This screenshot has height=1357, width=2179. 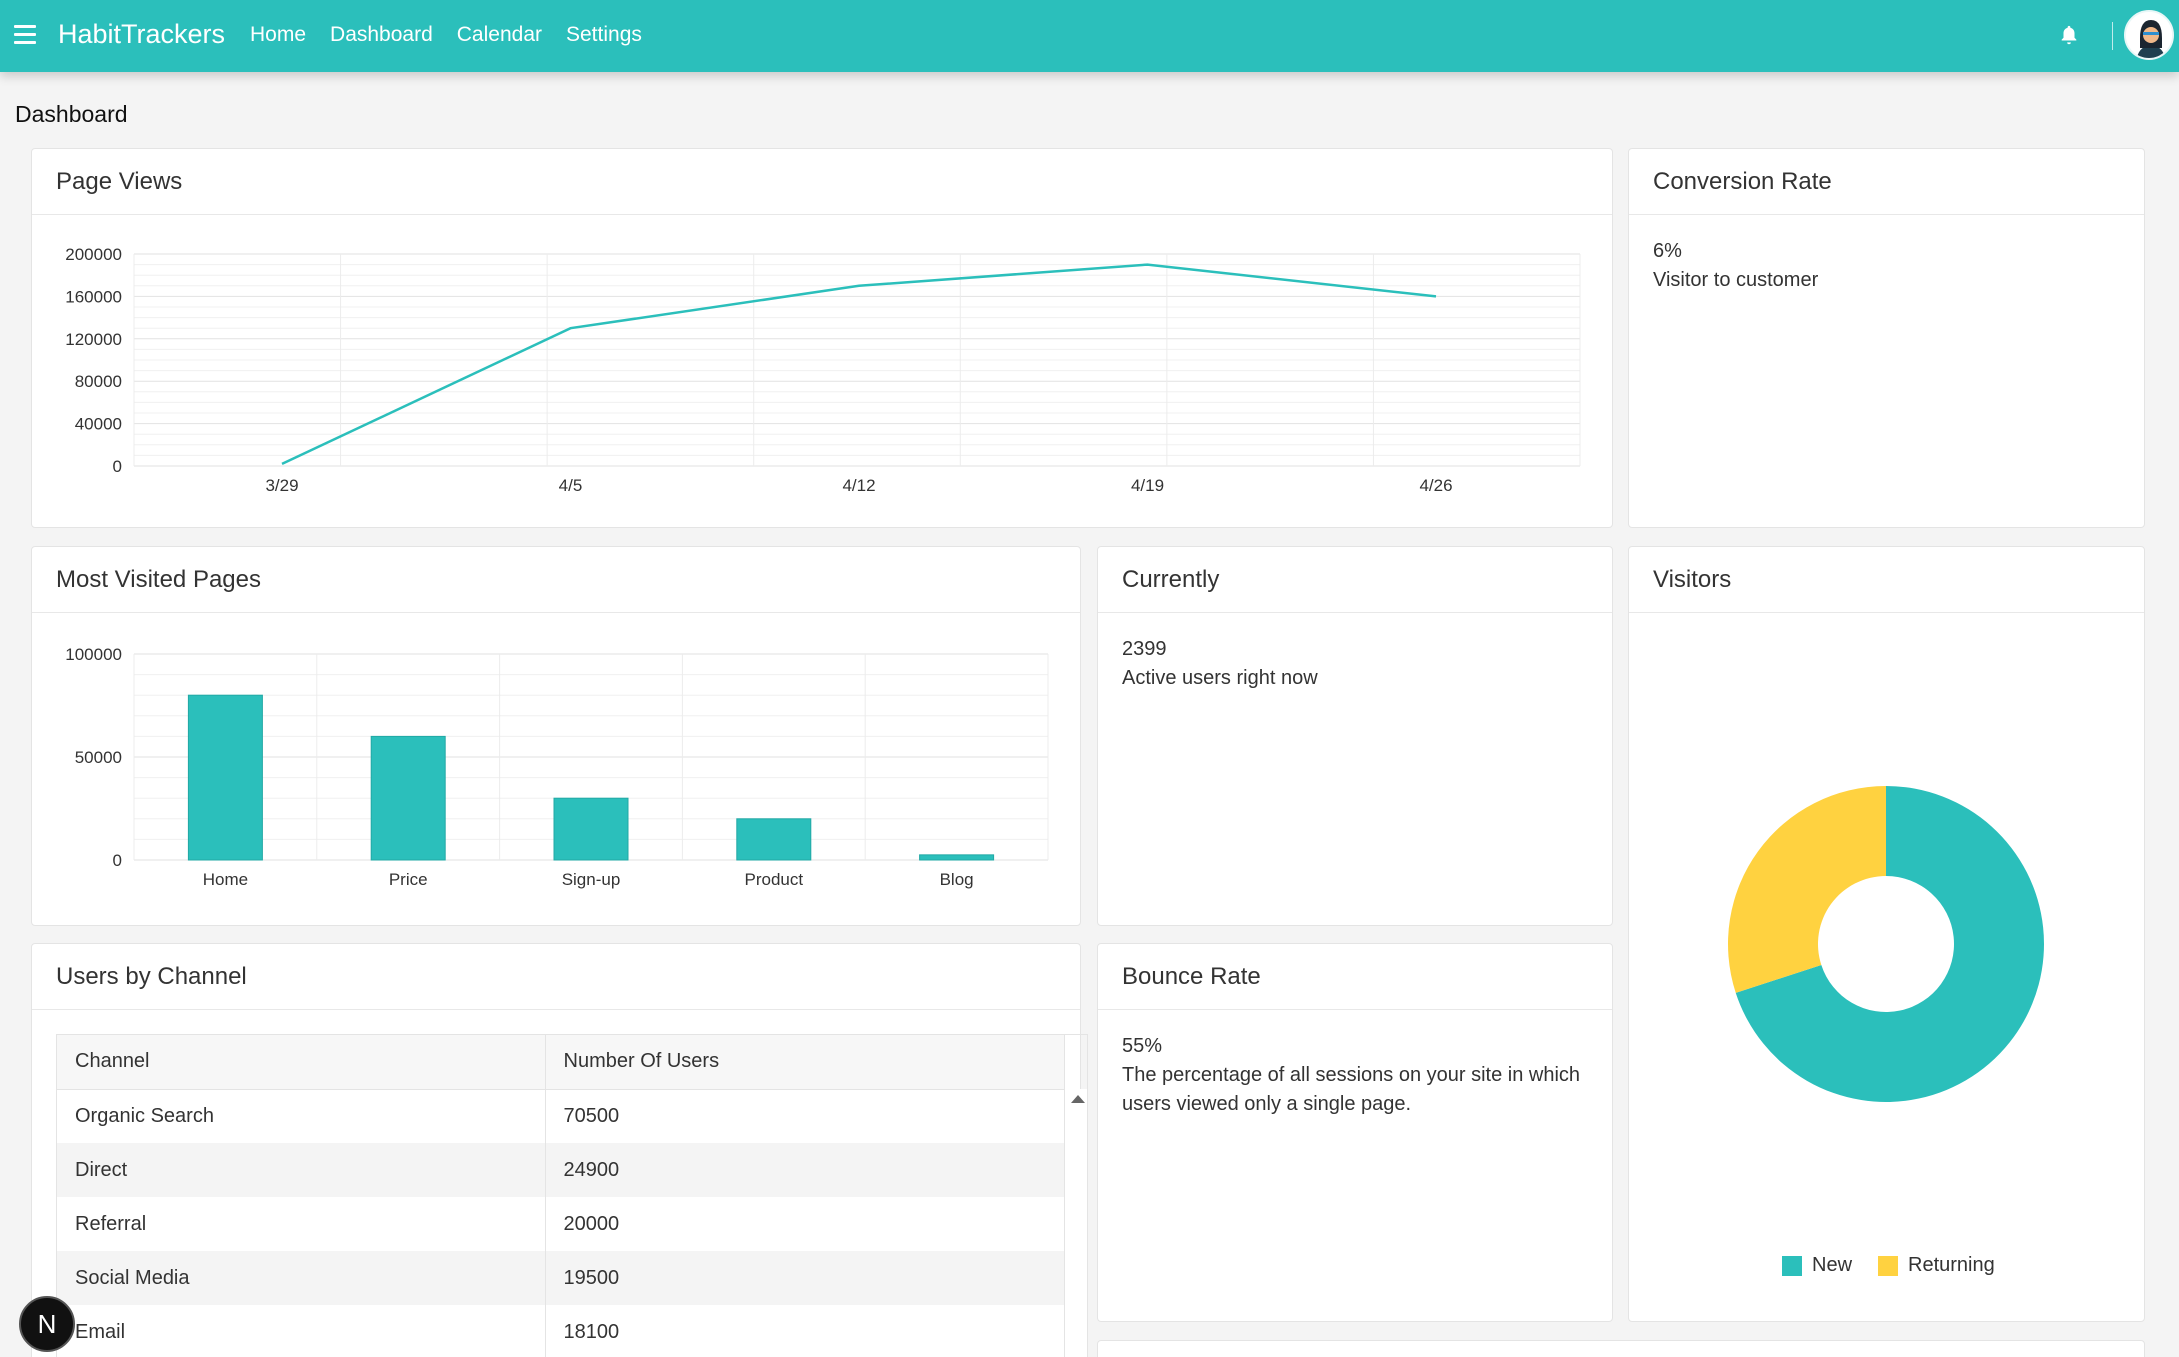 I want to click on conversion-label: Visitor to customer, so click(x=1736, y=280).